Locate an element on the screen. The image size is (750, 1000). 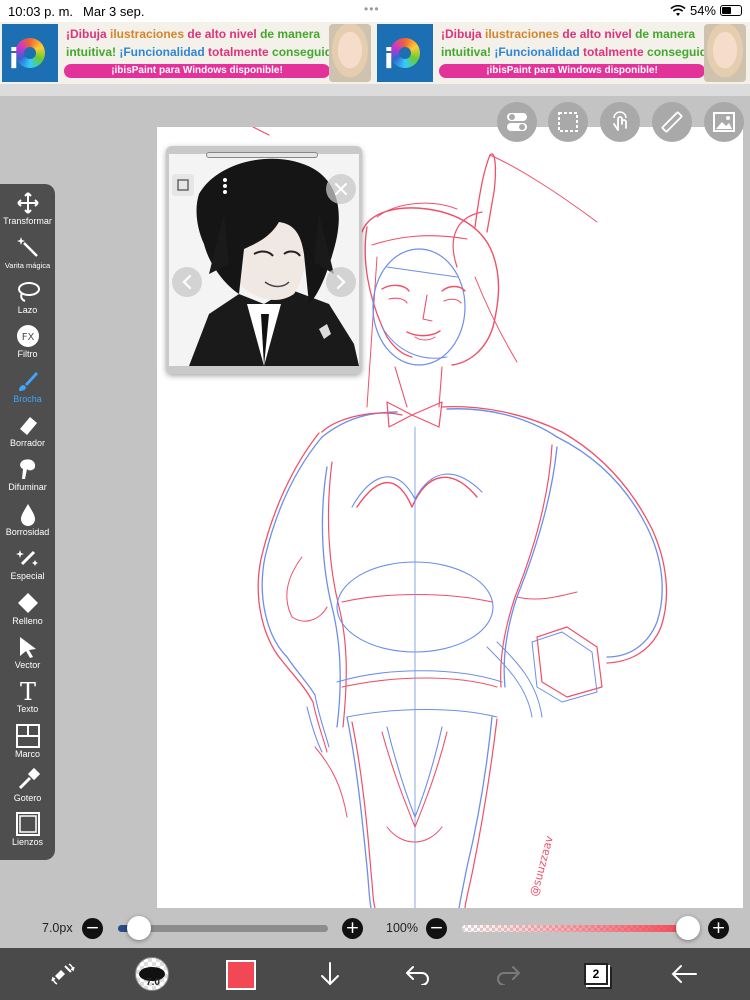
svg-text: T is located at coordinates (27, 691).